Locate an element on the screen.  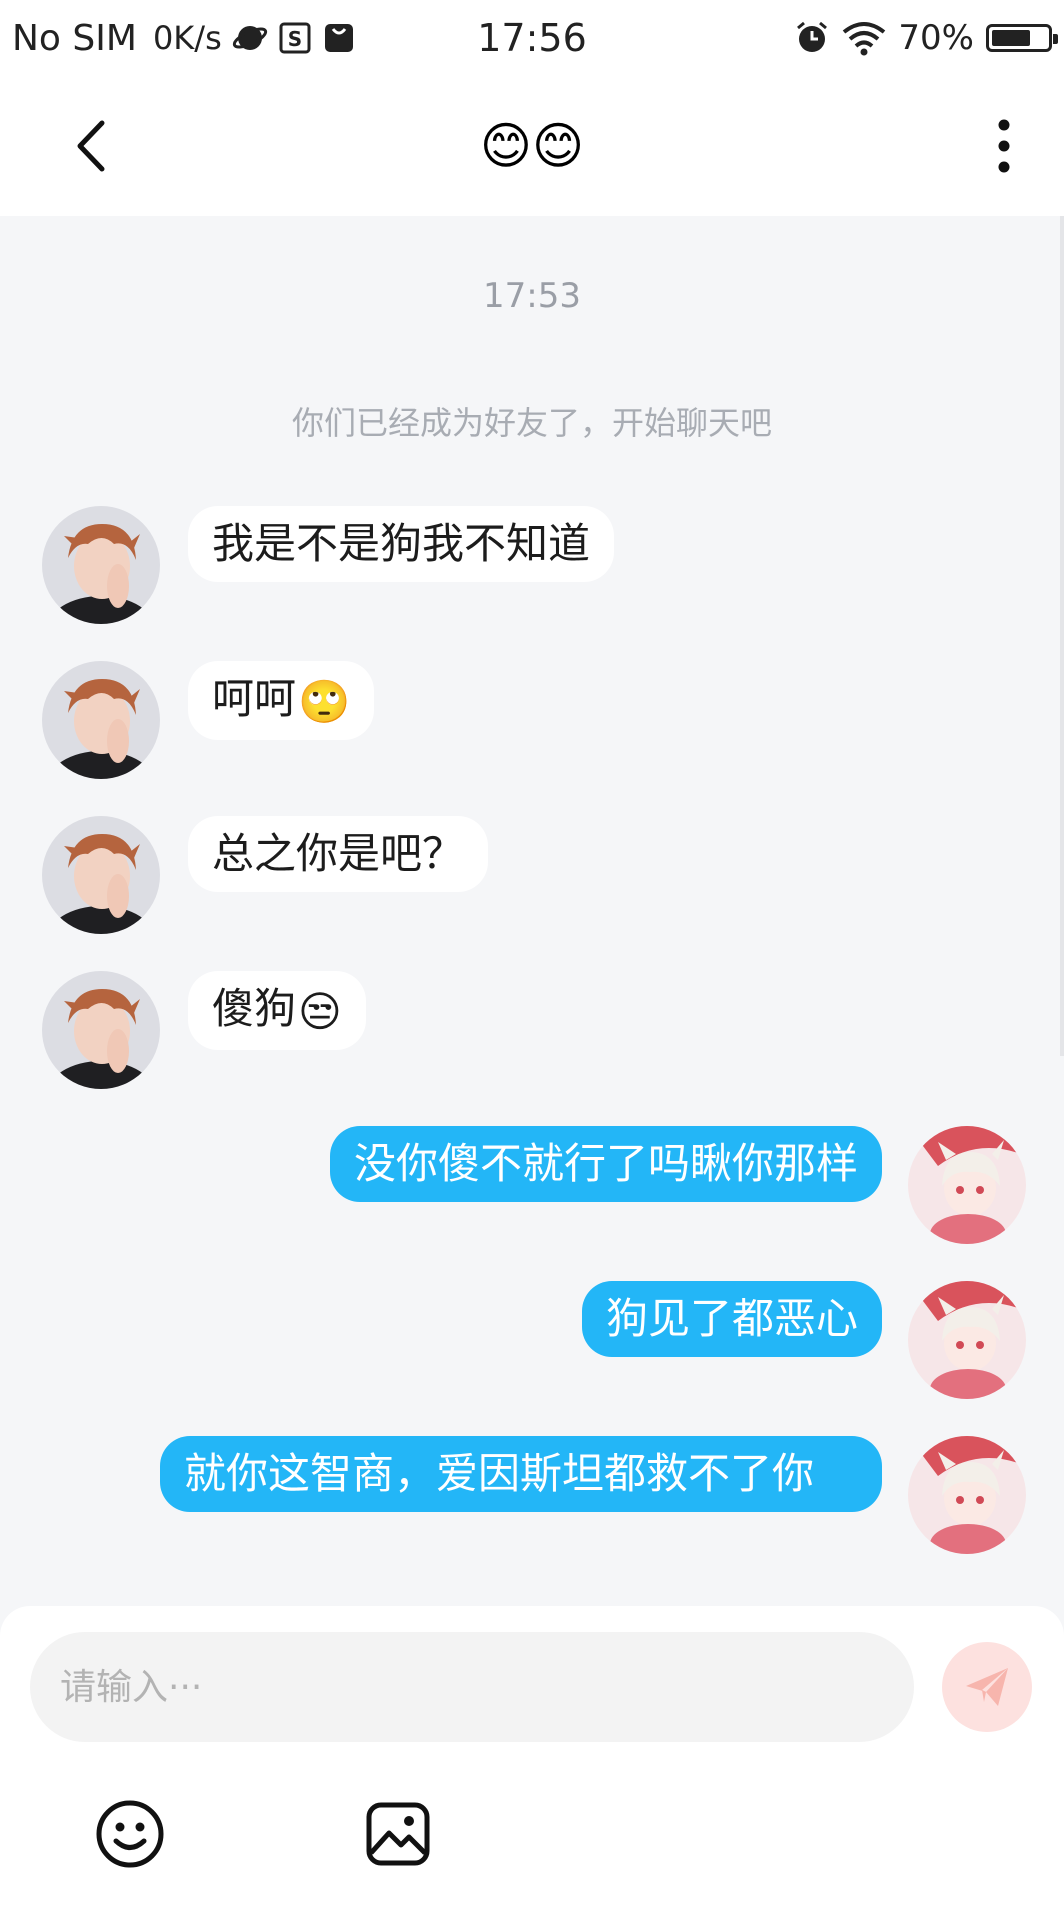
message-row: 就你这智商，爱因斯坦都救不了你 is located at coordinates (593, 1495).